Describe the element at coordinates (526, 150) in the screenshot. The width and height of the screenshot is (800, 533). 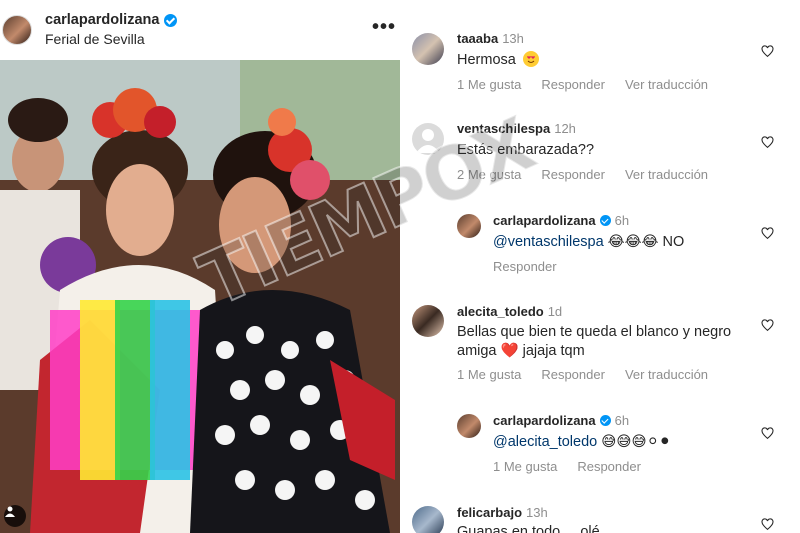
I see `comment-text: Estás embarazada??` at that location.